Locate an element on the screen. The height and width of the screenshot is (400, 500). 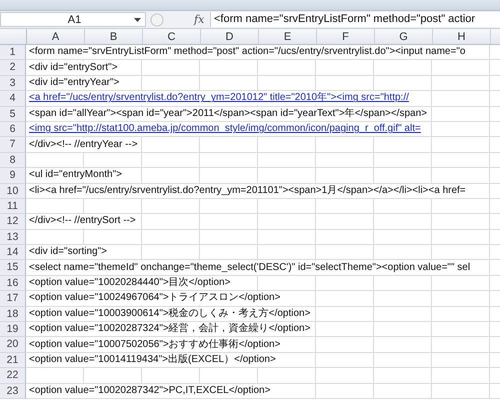
formula-field: <form name="srvEntryListForm" method="post" actior is located at coordinates (355, 19).